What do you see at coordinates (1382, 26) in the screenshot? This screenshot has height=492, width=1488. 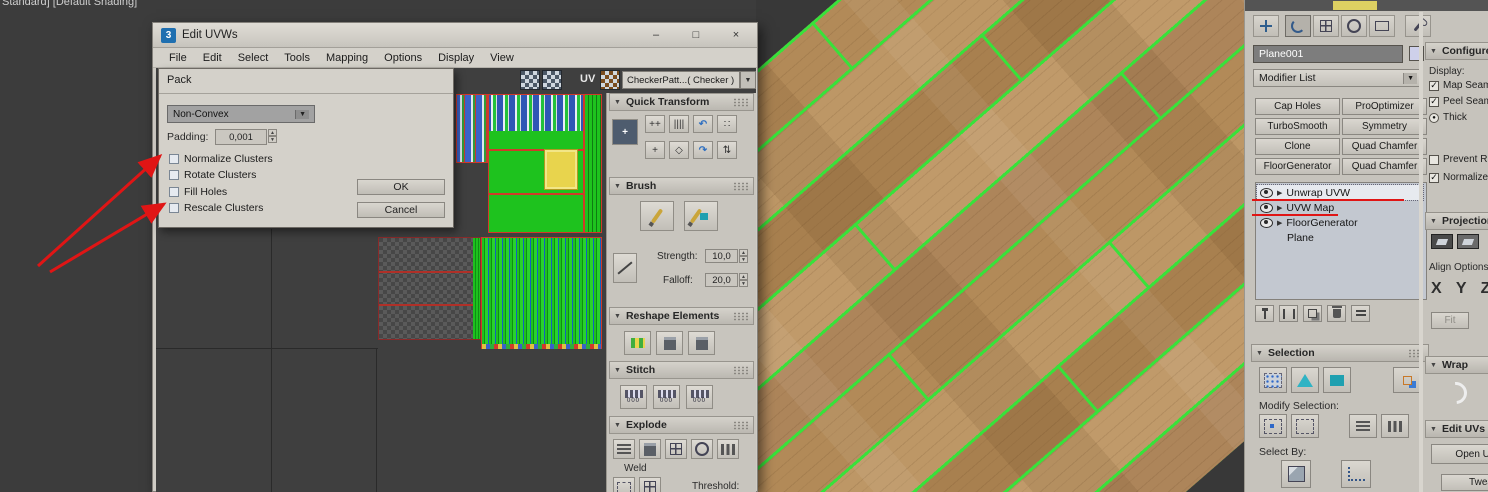 I see `tab-display` at bounding box center [1382, 26].